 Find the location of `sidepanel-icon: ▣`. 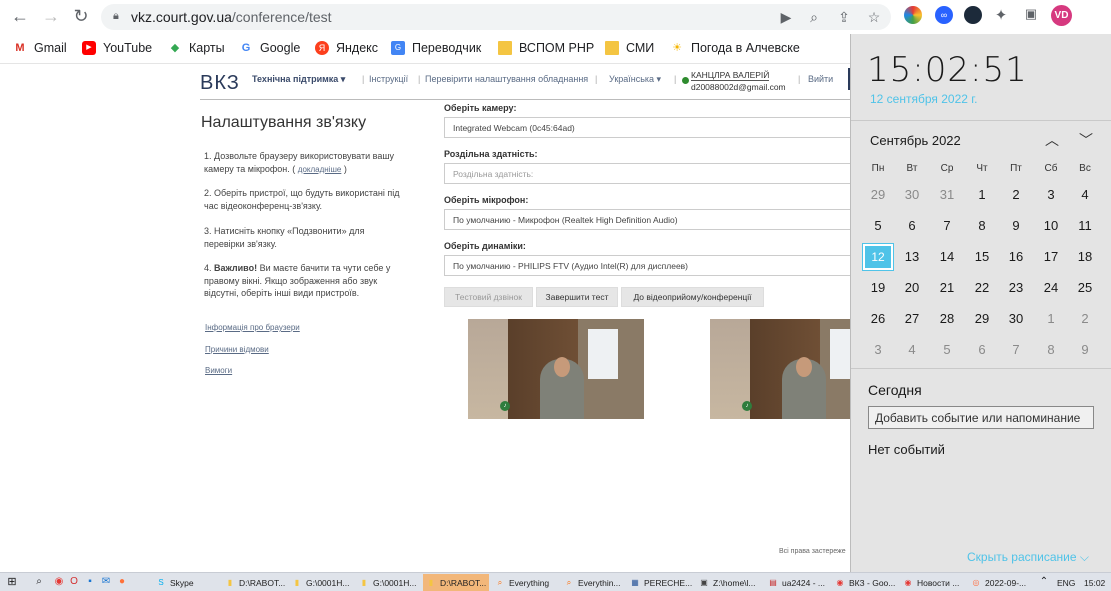

sidepanel-icon: ▣ is located at coordinates (1031, 14).